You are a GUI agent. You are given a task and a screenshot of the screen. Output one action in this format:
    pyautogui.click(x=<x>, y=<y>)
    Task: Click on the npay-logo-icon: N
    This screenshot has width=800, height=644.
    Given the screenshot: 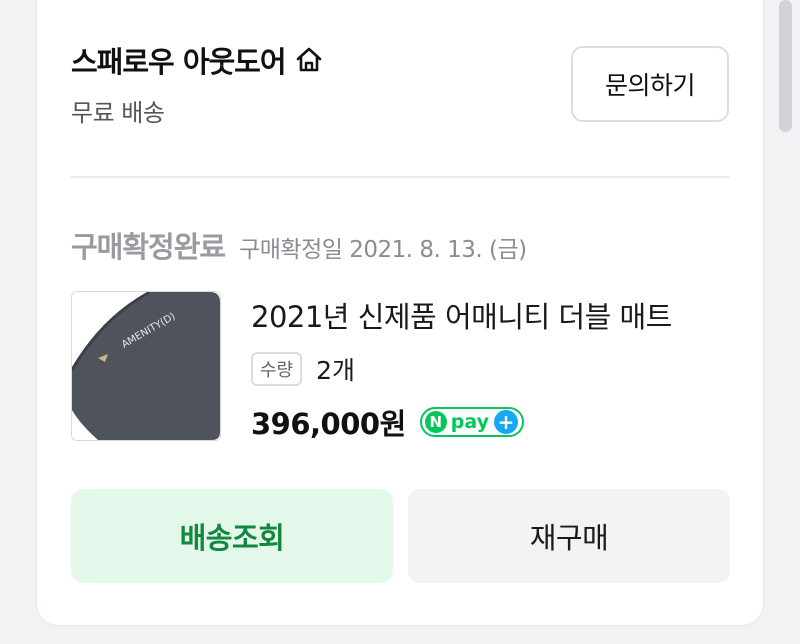 What is the action you would take?
    pyautogui.click(x=435, y=422)
    